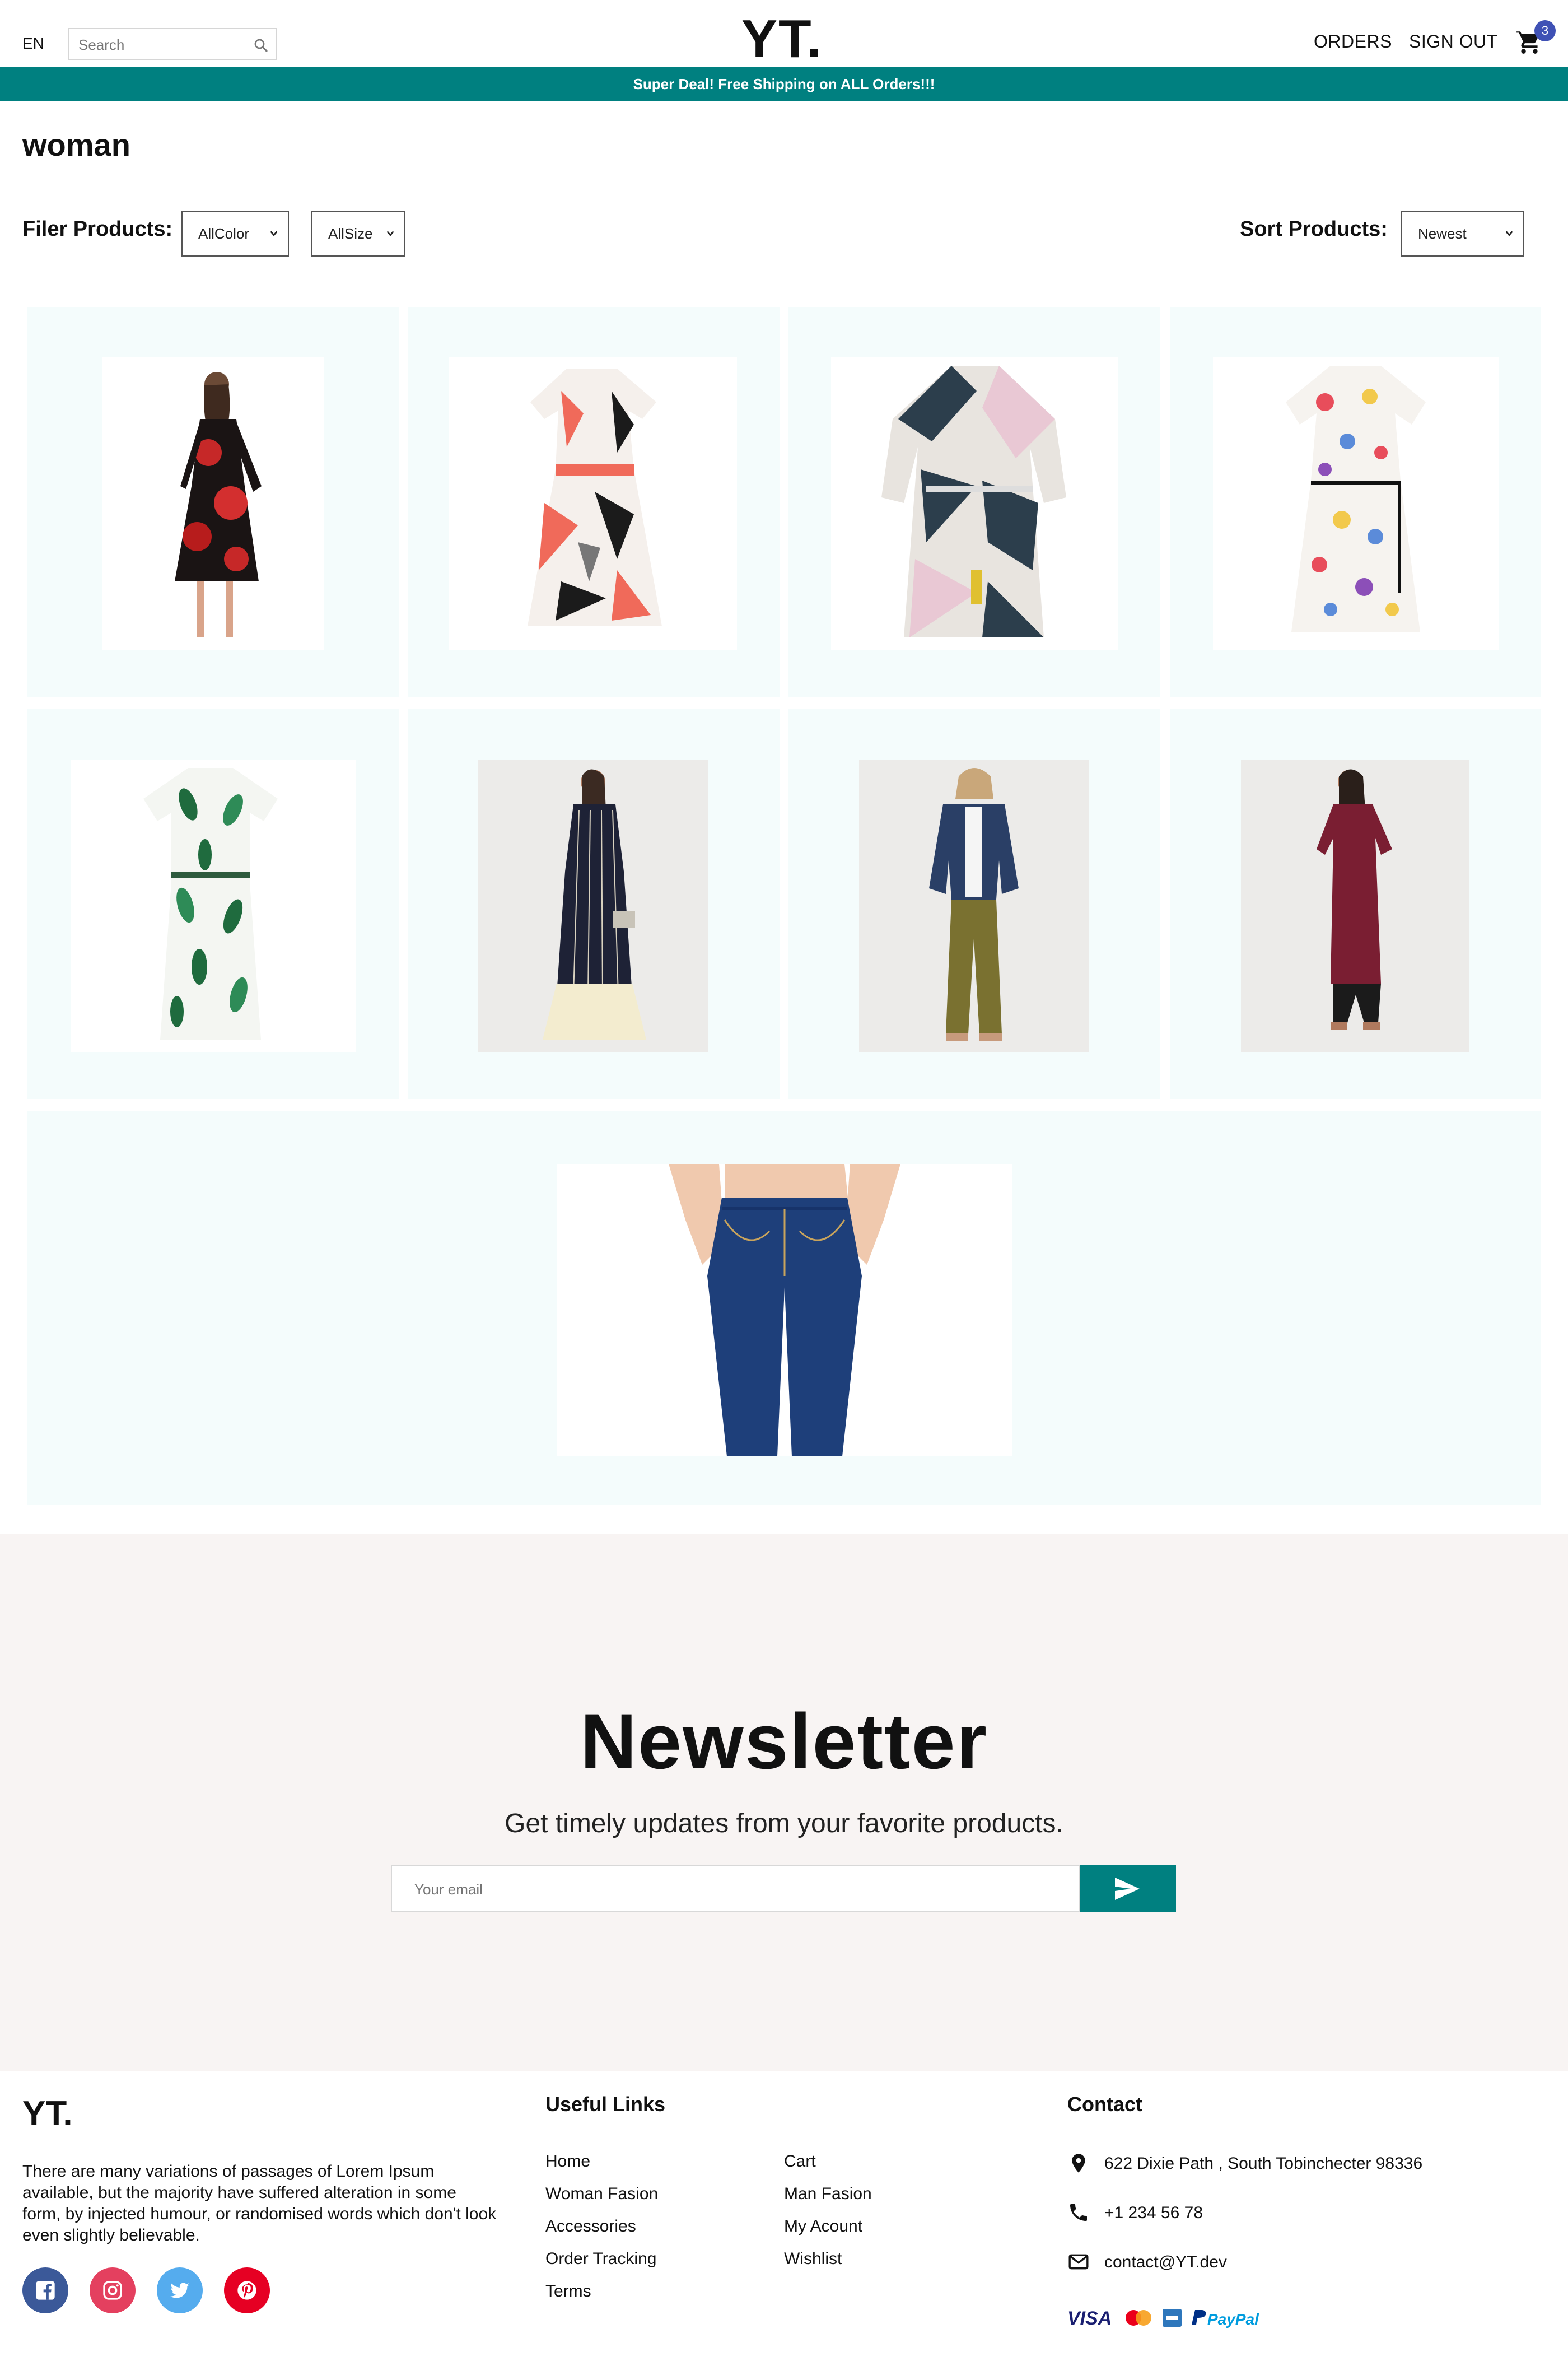 Image resolution: width=1568 pixels, height=2366 pixels. I want to click on product-image-denim-jacket-outfit, so click(974, 906).